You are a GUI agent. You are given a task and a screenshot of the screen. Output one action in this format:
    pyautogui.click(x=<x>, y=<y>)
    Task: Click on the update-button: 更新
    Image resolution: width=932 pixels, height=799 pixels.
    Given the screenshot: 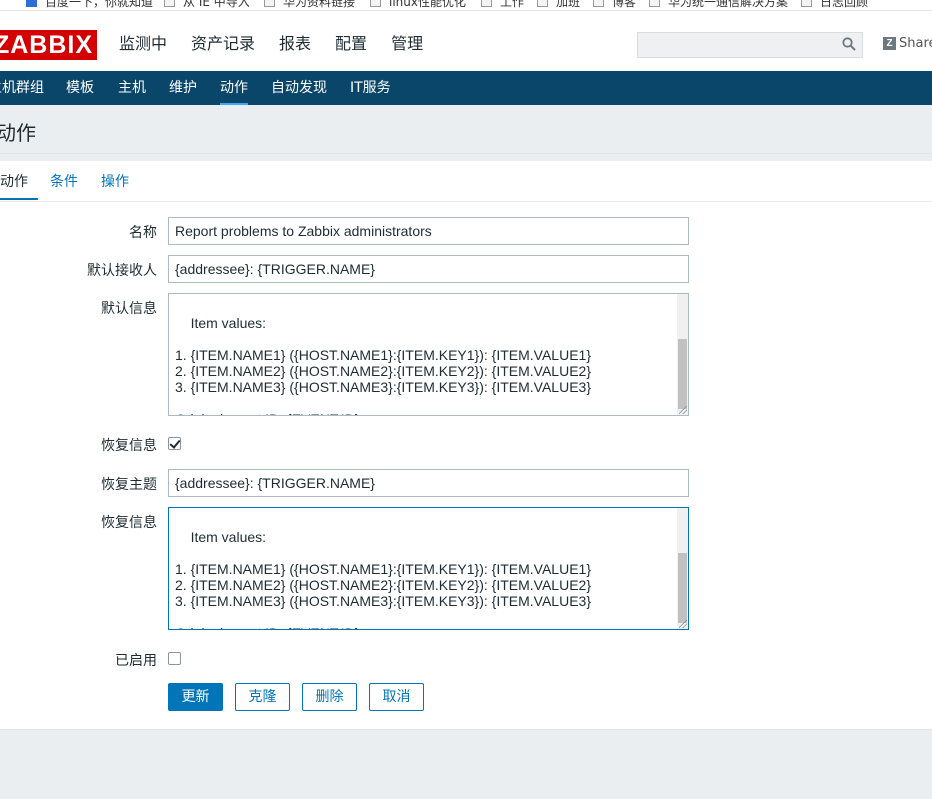 What is the action you would take?
    pyautogui.click(x=195, y=697)
    